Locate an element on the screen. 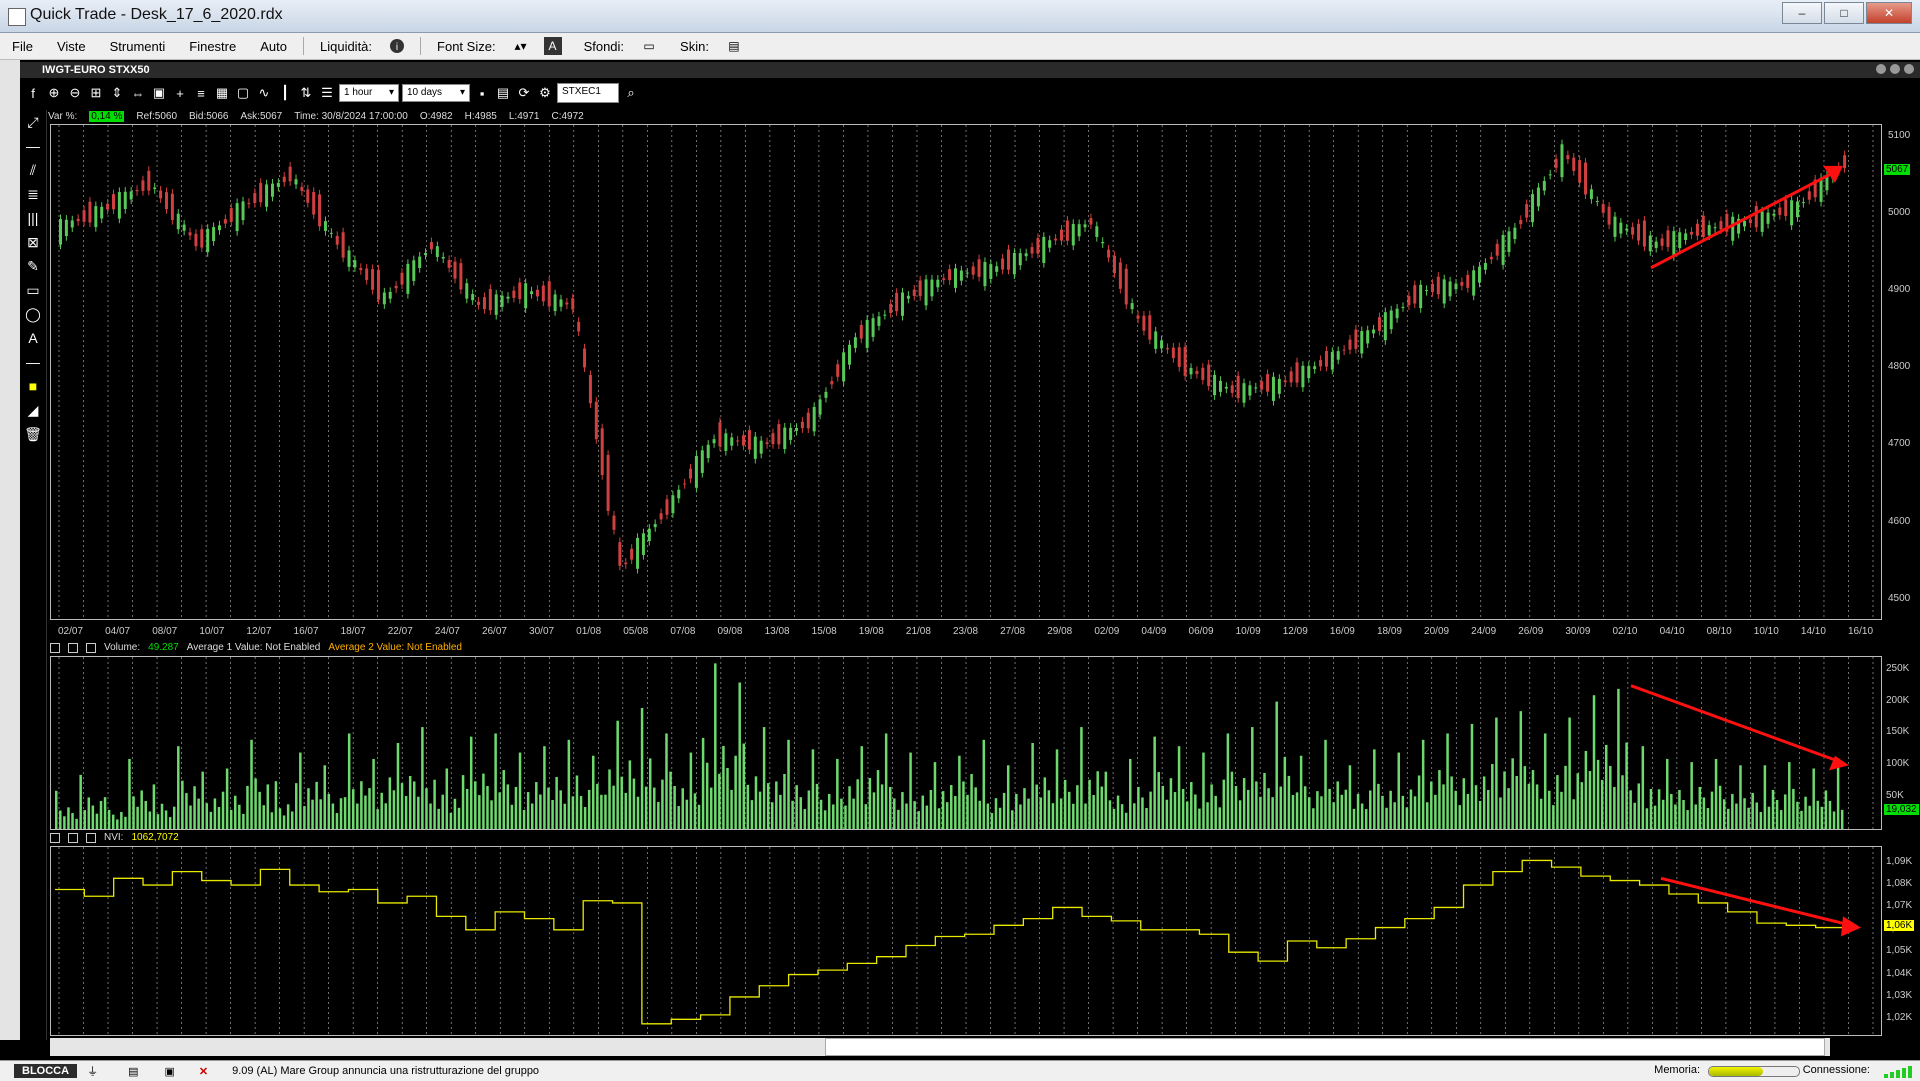 The height and width of the screenshot is (1081, 1920). eraser-icon: ◢ is located at coordinates (33, 410).